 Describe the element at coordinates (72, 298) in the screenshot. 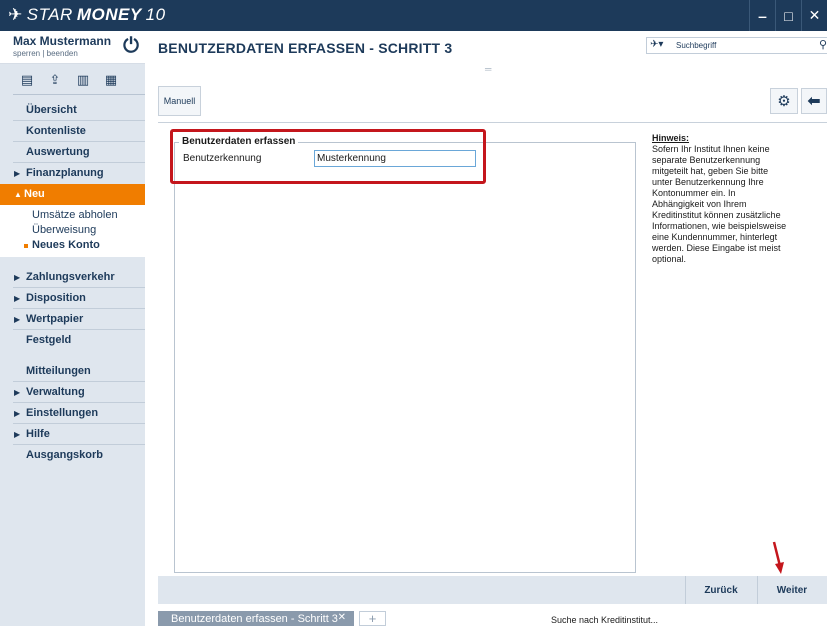

I see `sidebar-item-disposition: ▶ Disposition` at that location.